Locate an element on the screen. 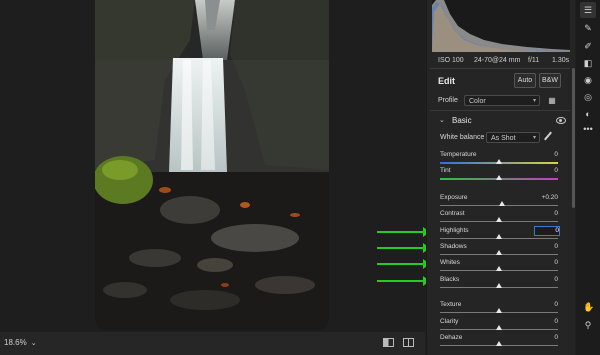  camera-lens: 24-70@24 mm is located at coordinates (497, 60).